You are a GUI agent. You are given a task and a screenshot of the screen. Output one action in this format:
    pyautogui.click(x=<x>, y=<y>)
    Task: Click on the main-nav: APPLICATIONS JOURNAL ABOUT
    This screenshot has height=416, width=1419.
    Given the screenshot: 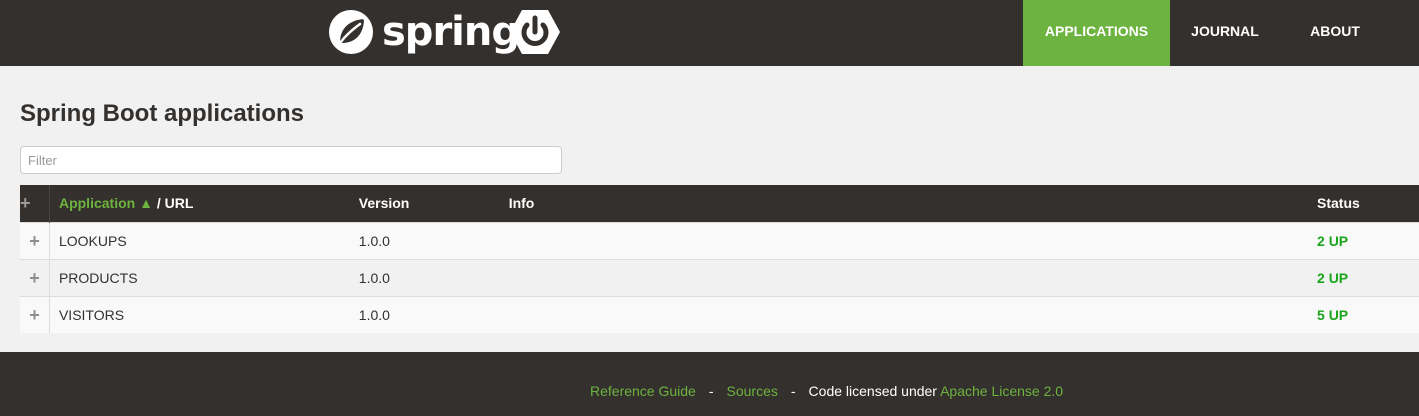 What is the action you would take?
    pyautogui.click(x=1221, y=33)
    